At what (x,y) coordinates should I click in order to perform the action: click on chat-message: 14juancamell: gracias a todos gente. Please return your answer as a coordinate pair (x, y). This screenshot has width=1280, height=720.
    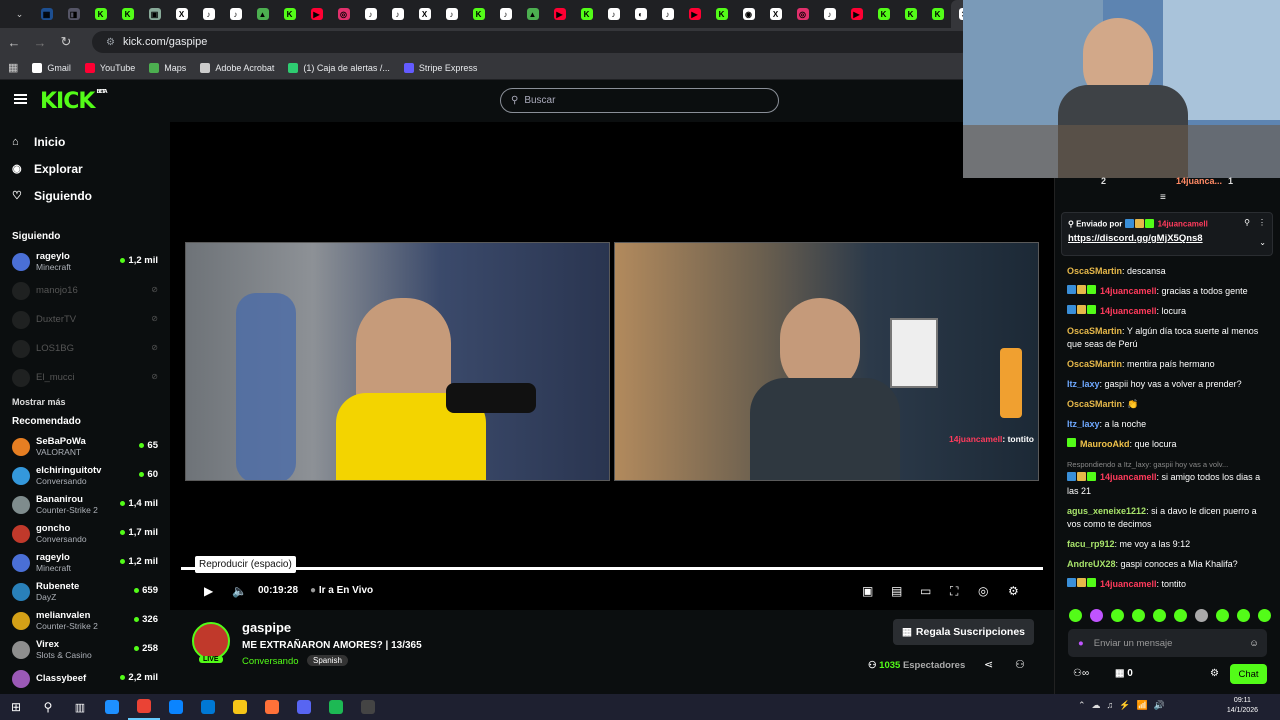
    Looking at the image, I should click on (1167, 291).